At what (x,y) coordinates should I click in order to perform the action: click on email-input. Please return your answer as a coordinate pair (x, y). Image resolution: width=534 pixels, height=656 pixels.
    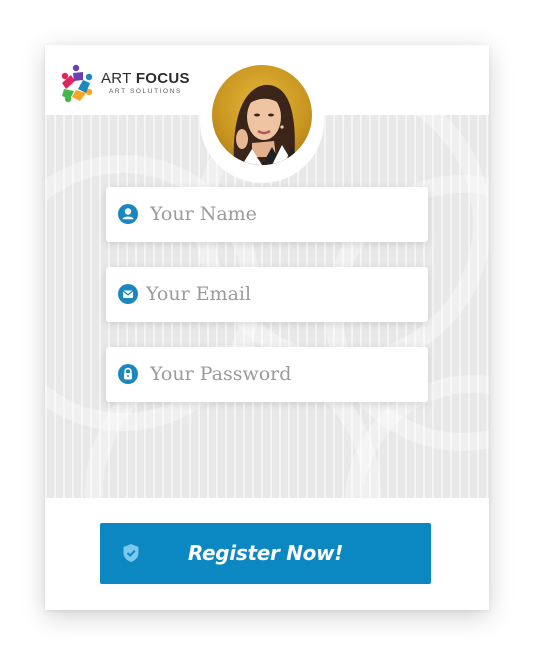
    Looking at the image, I should click on (276, 294).